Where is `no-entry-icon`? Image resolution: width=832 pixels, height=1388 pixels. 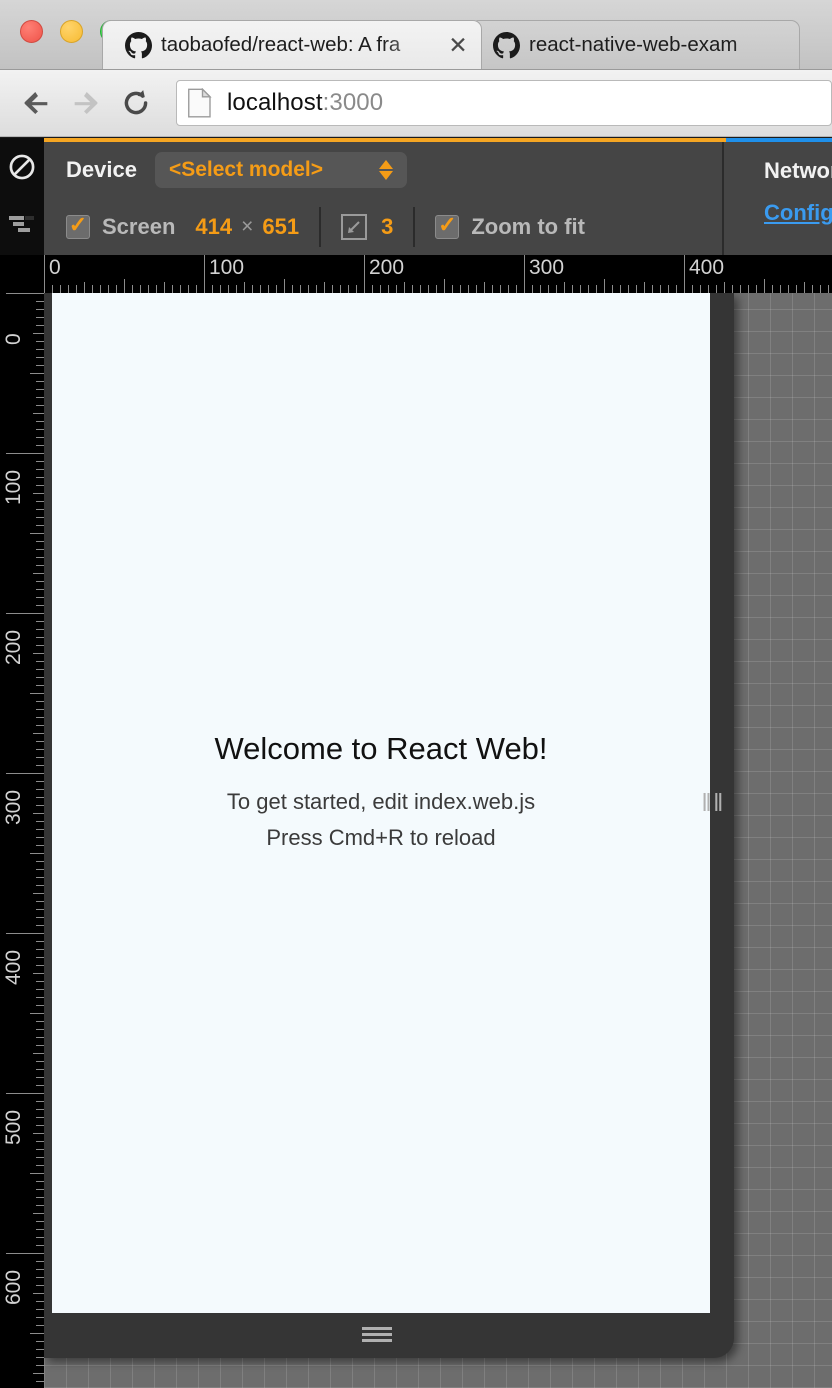 no-entry-icon is located at coordinates (22, 167).